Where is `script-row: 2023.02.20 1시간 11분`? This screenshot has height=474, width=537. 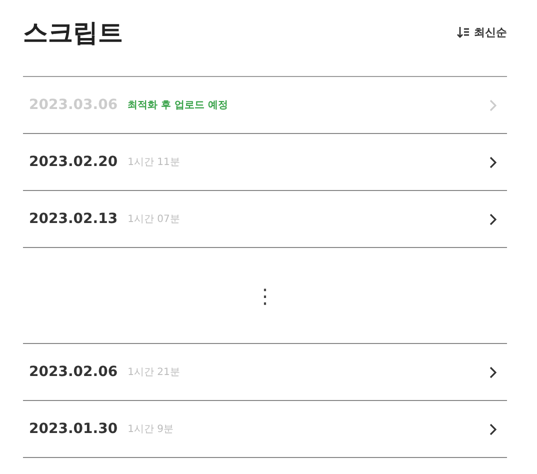
script-row: 2023.02.20 1시간 11분 is located at coordinates (265, 162).